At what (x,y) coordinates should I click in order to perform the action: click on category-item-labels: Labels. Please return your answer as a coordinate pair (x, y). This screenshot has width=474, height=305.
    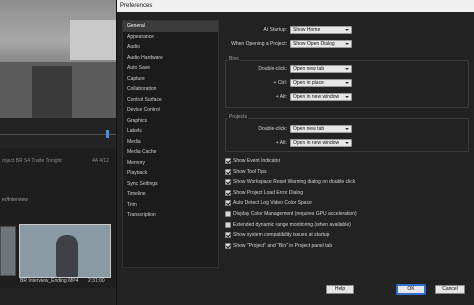
    Looking at the image, I should click on (170, 131).